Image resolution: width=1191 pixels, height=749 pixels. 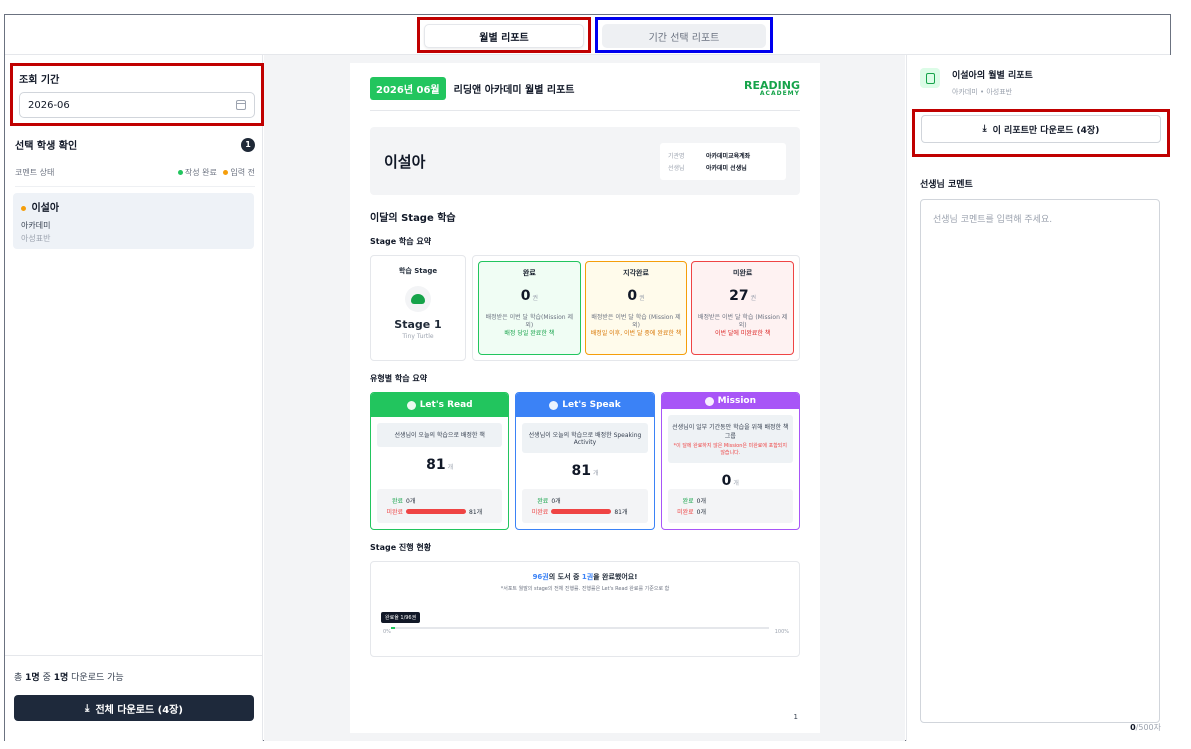 I want to click on type-value: 81 개, so click(x=439, y=465).